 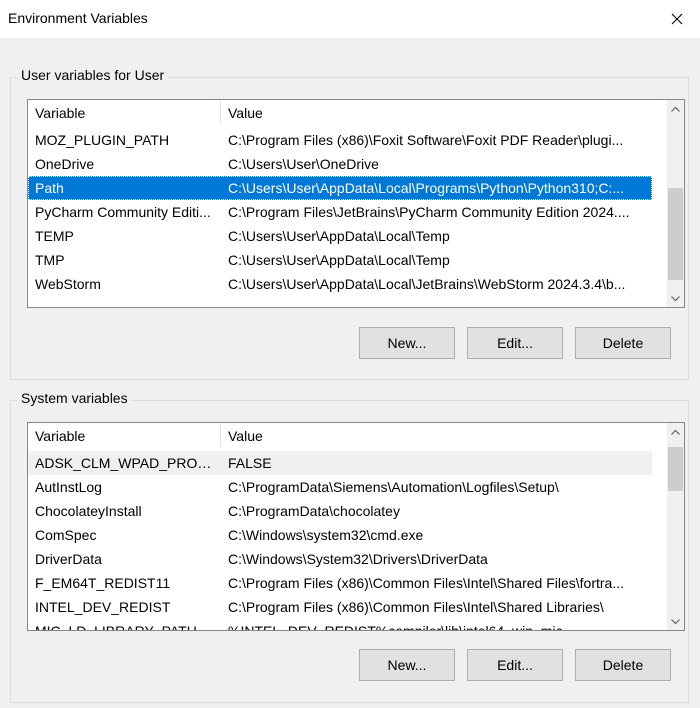 I want to click on close-icon, so click(x=677, y=19).